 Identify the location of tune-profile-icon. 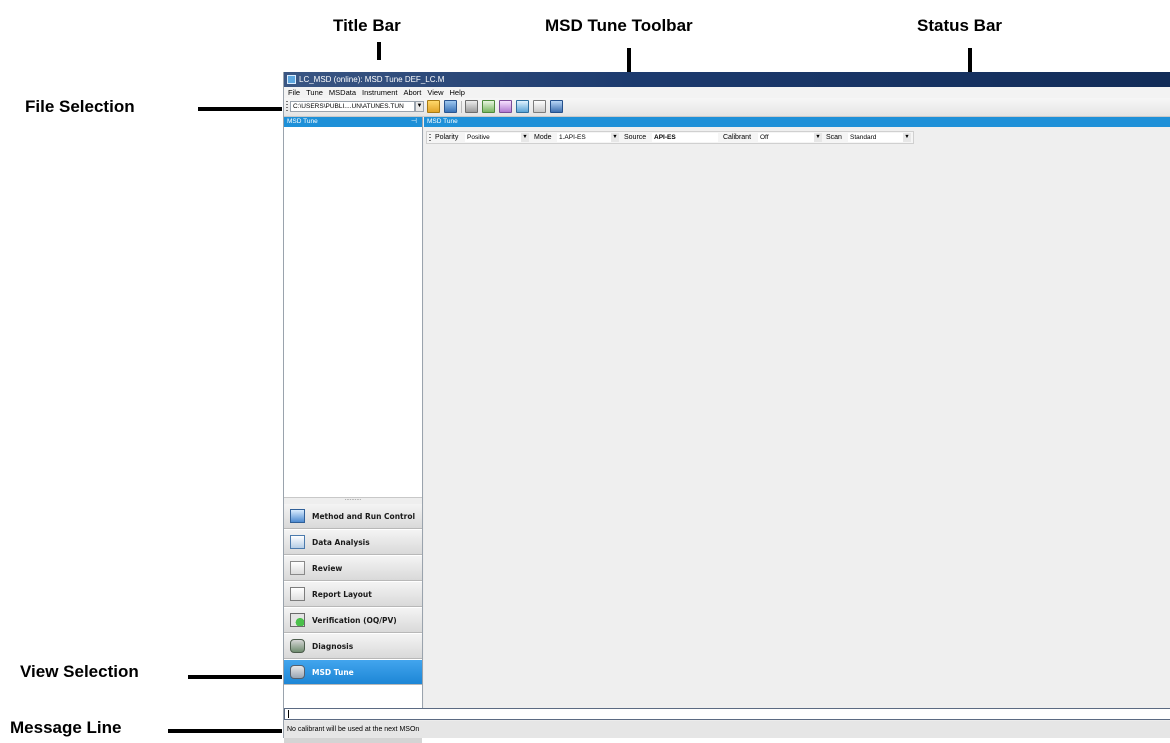
(505, 106).